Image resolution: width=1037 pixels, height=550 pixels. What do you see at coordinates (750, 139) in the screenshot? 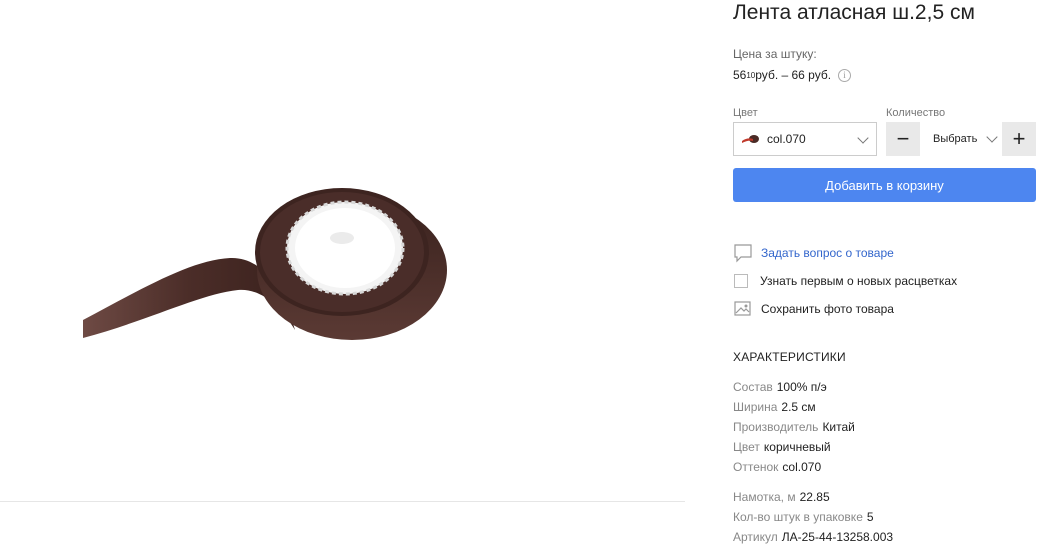
I see `ribbon-swatch-icon` at bounding box center [750, 139].